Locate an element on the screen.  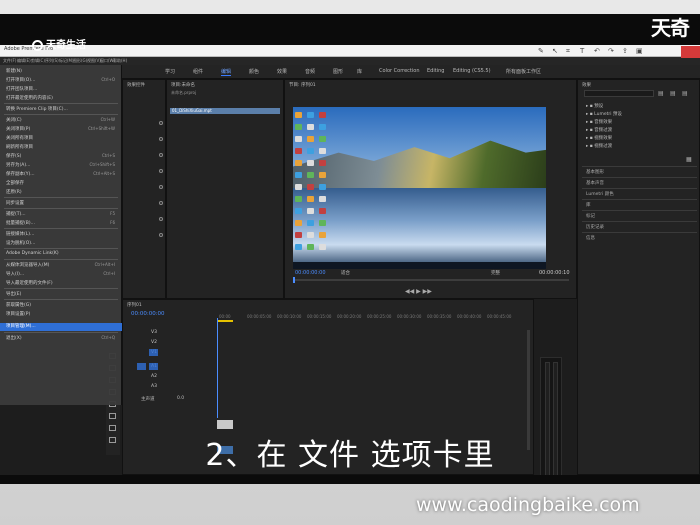
effects-folder: ▸ ▪ 预设 is located at coordinates (594, 106).